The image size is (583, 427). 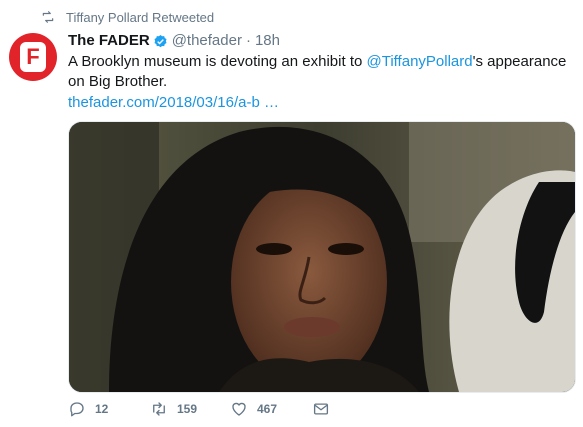 I want to click on like-button: 467, so click(x=271, y=409).